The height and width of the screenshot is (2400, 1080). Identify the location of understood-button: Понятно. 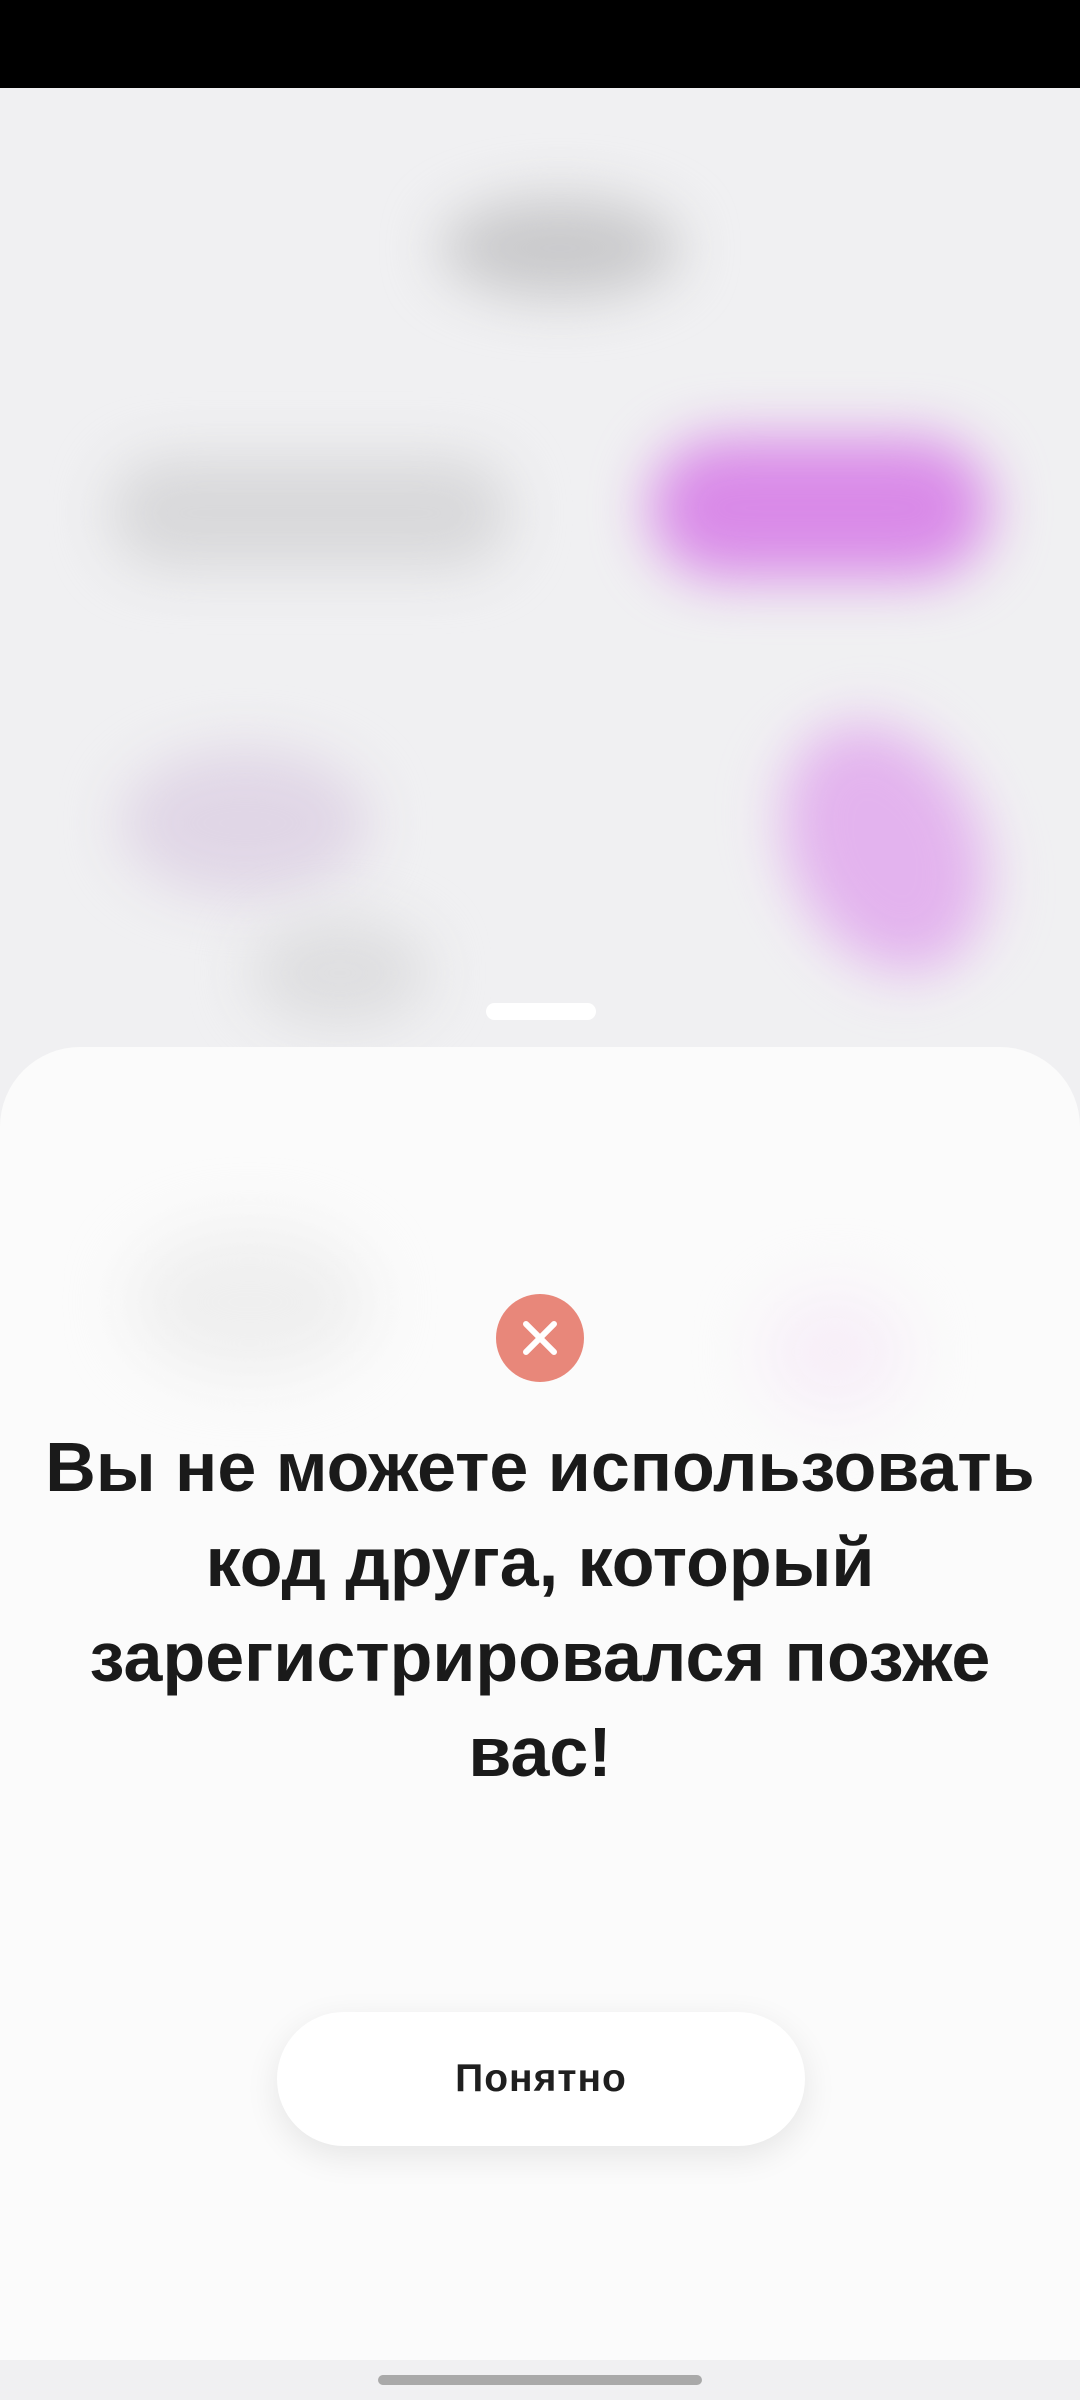
(541, 2079).